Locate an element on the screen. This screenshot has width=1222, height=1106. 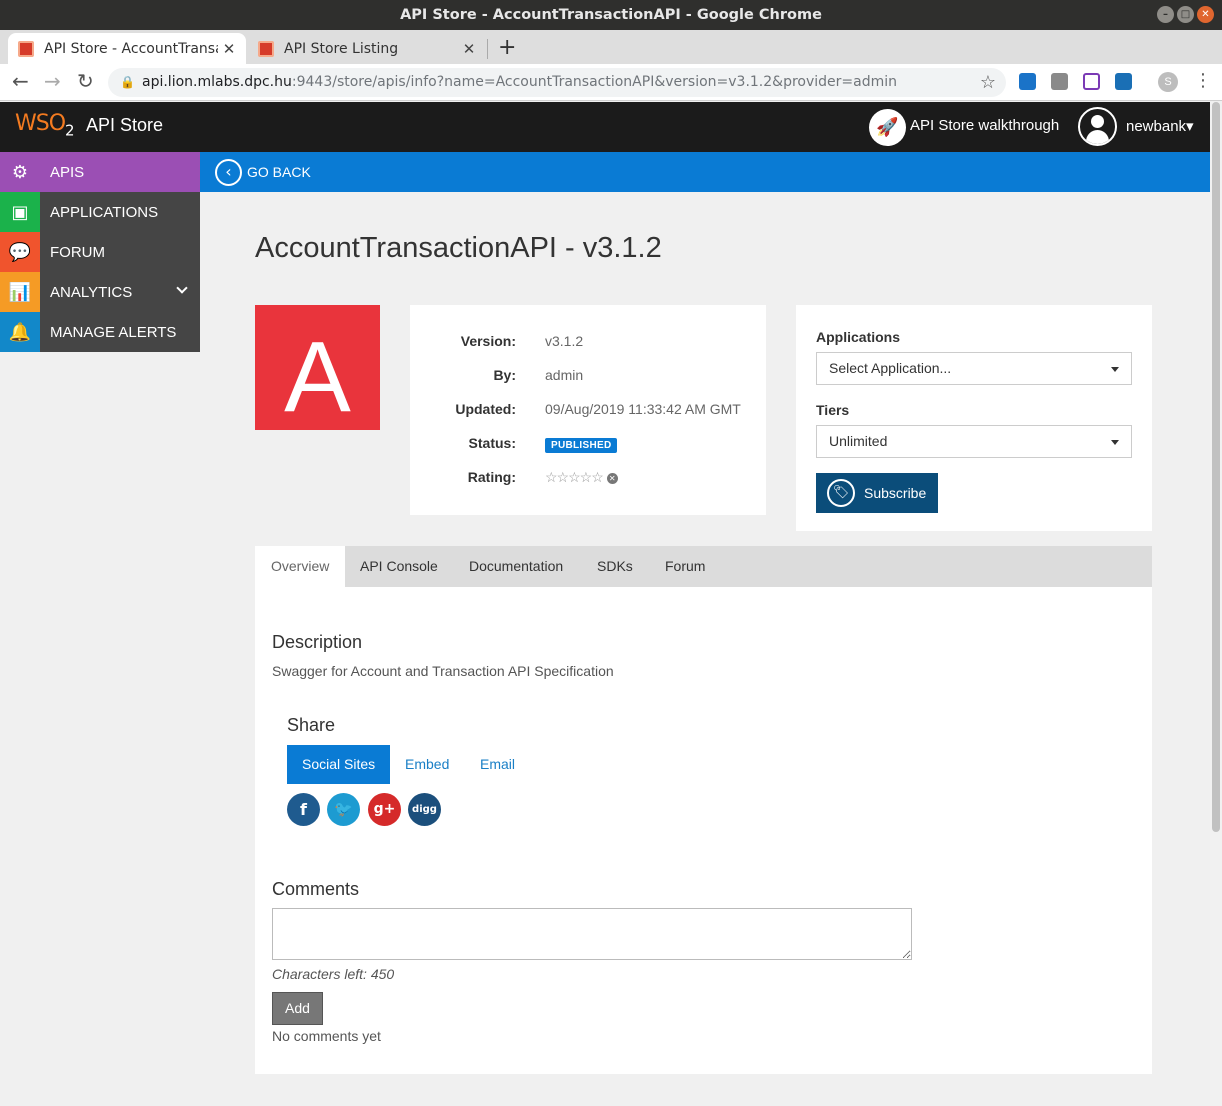
forum-icon: 💬 is located at coordinates (20, 252).